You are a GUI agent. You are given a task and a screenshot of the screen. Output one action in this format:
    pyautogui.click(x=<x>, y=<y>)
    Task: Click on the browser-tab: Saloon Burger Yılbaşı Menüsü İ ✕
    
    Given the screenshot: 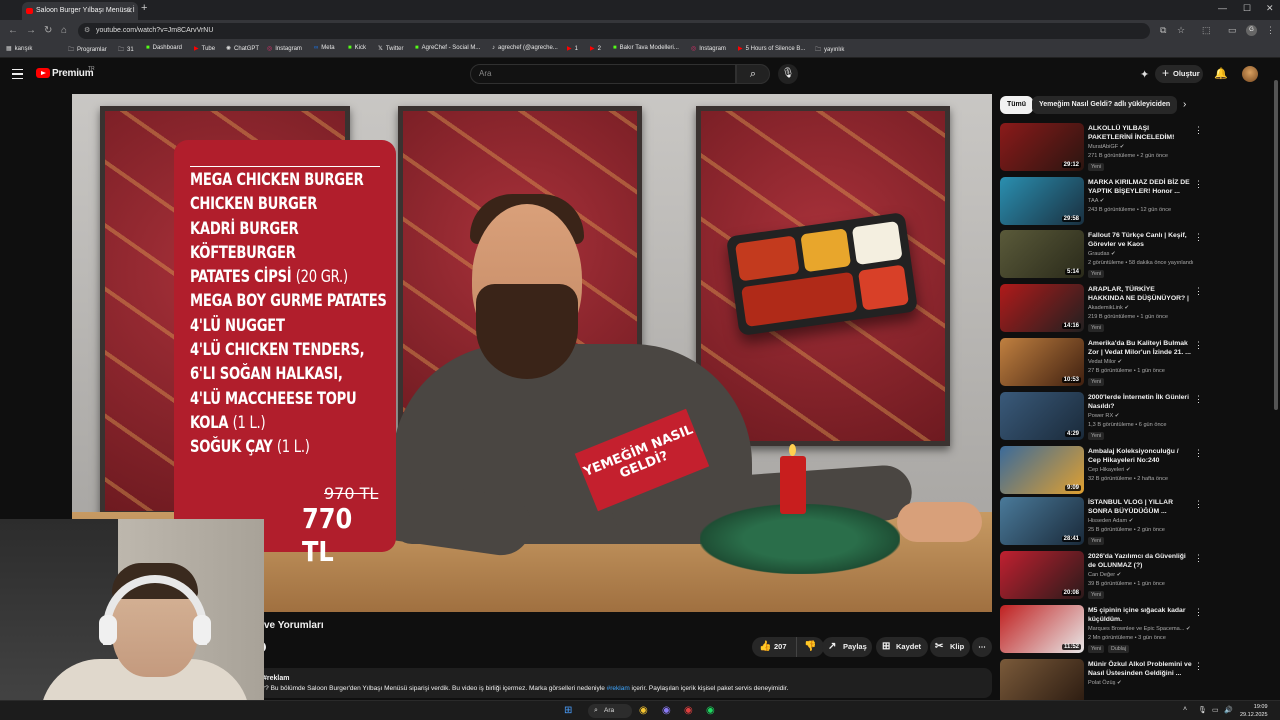 What is the action you would take?
    pyautogui.click(x=80, y=11)
    